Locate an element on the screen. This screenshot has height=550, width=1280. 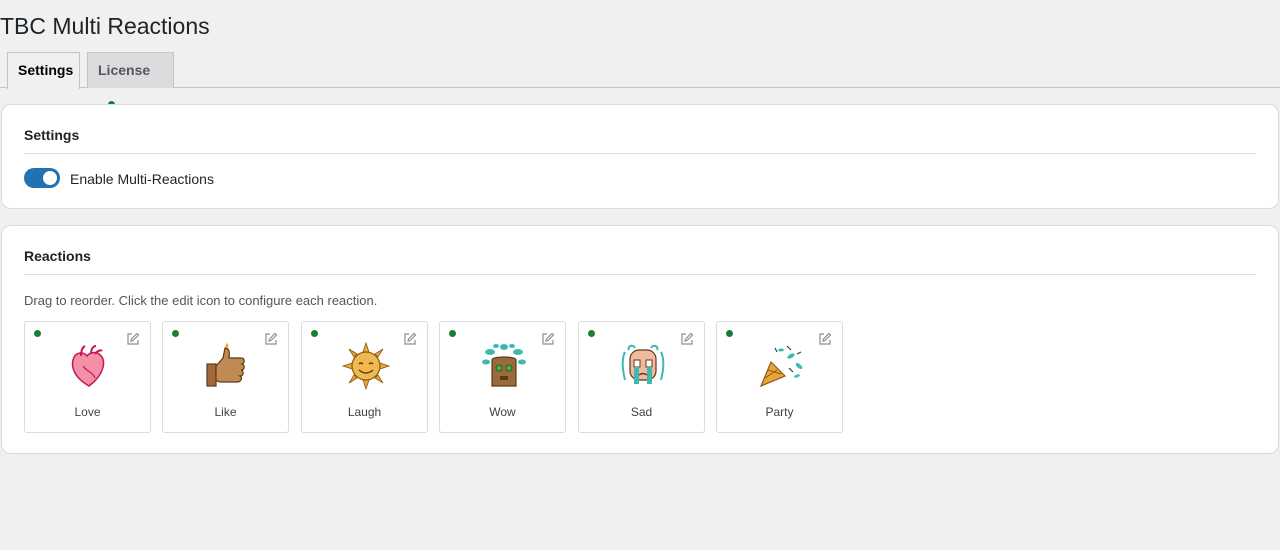
reaction-label: Like is located at coordinates (225, 412).